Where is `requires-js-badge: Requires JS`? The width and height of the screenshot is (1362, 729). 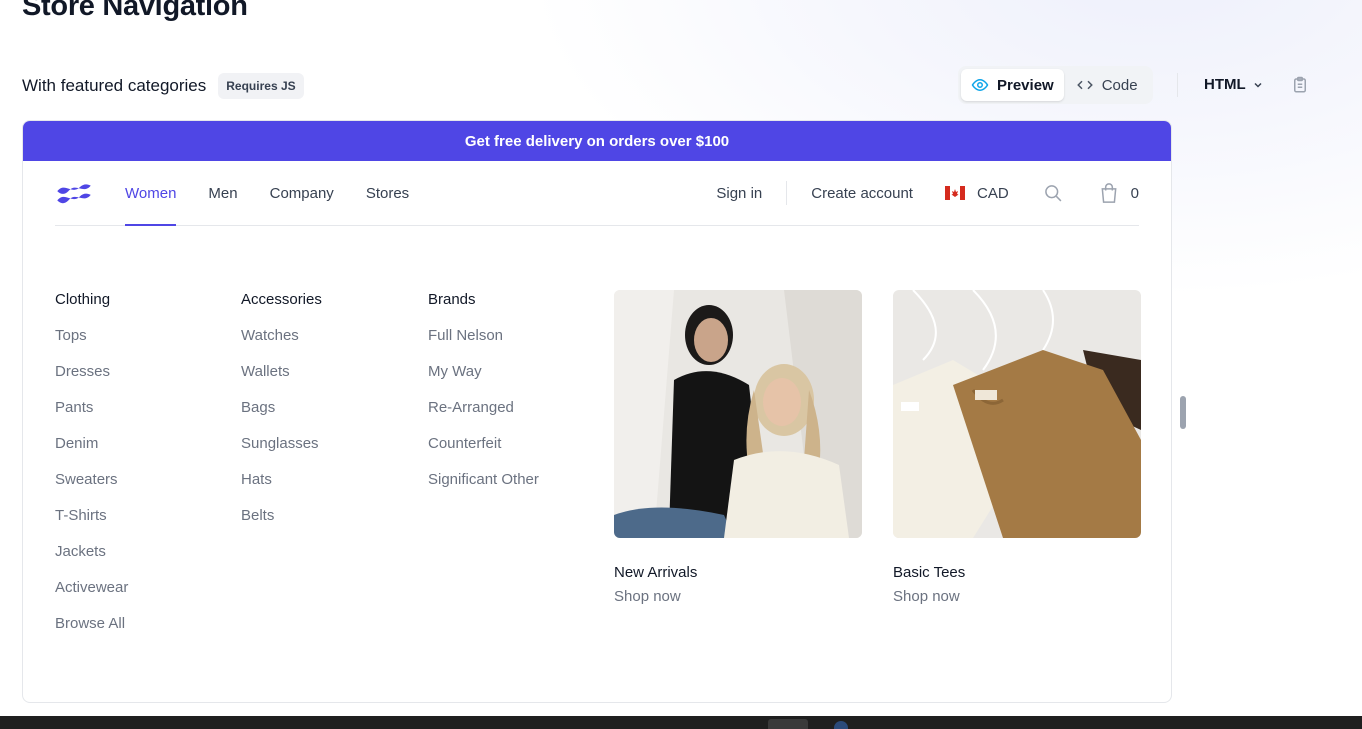 requires-js-badge: Requires JS is located at coordinates (261, 86).